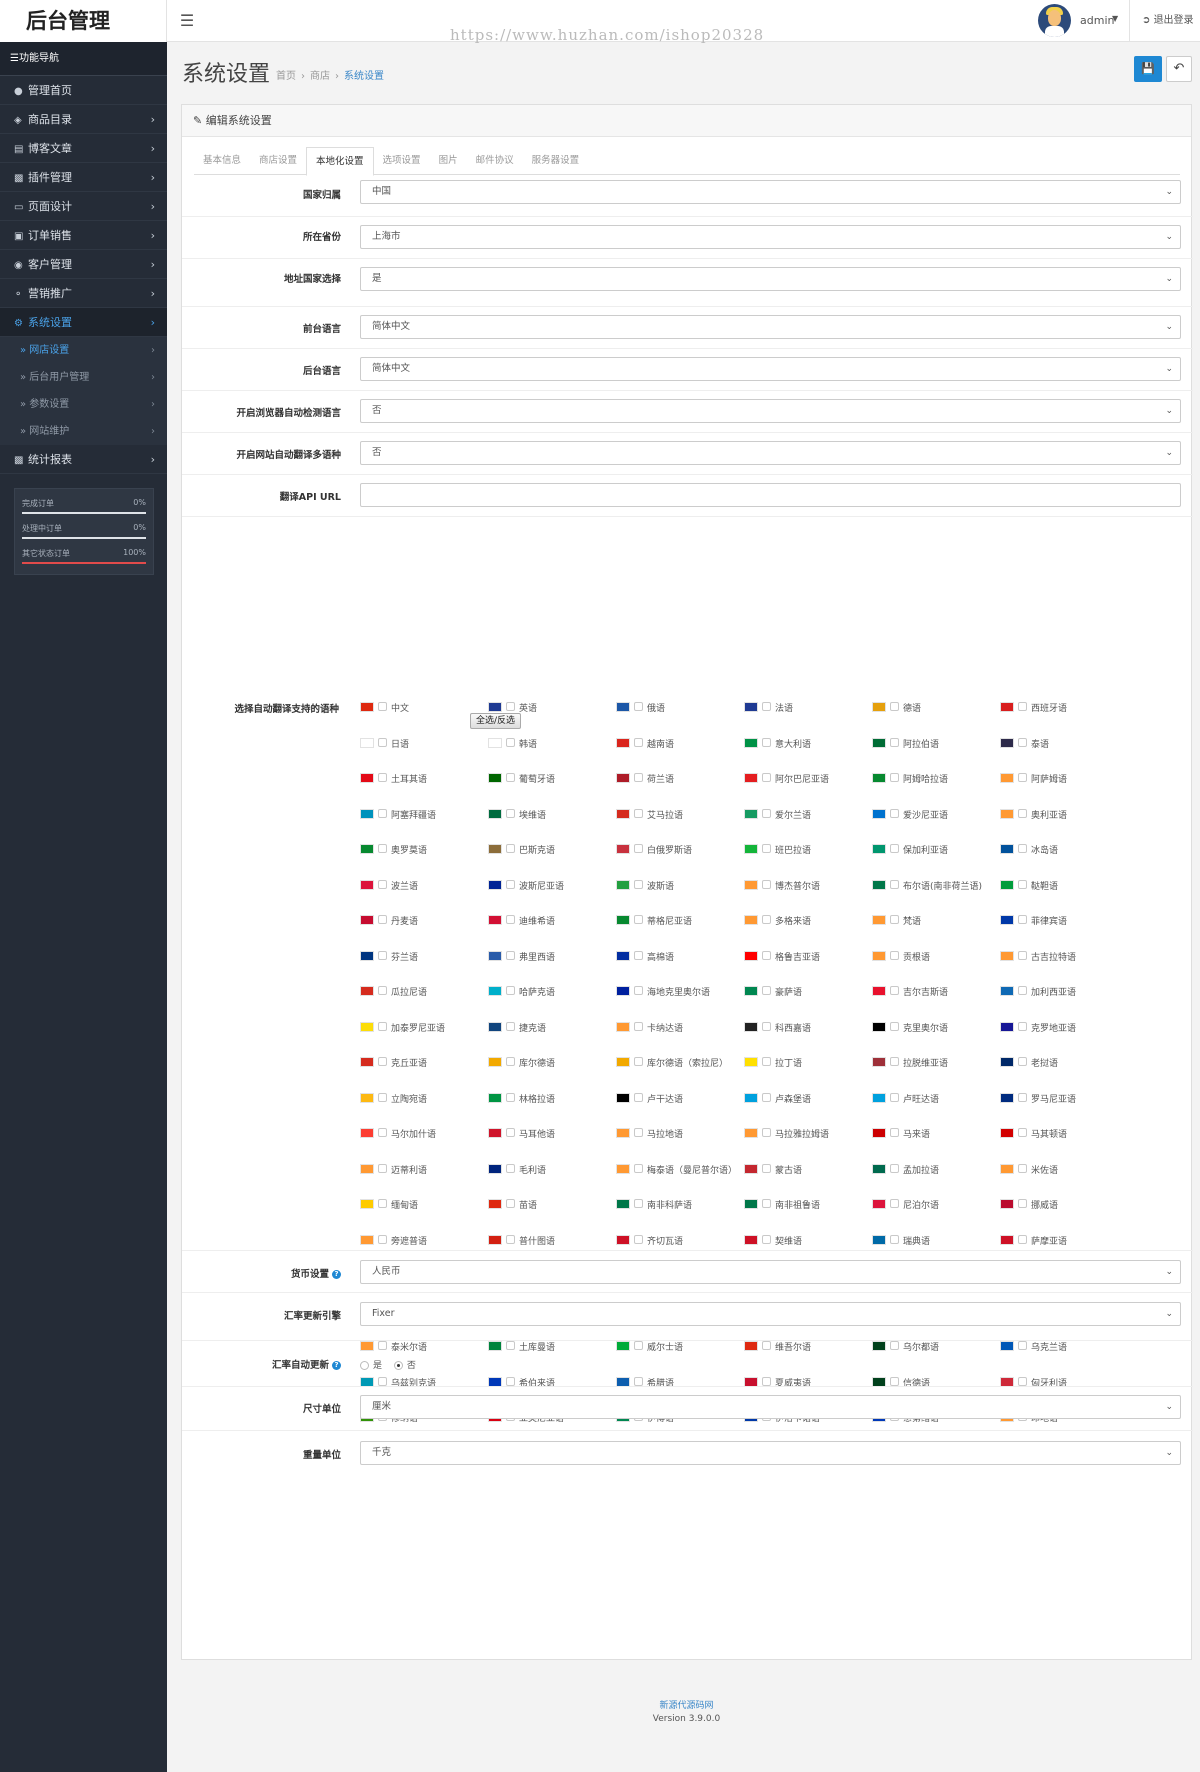 This screenshot has width=1200, height=1772. I want to click on language-option: 中文, so click(424, 707).